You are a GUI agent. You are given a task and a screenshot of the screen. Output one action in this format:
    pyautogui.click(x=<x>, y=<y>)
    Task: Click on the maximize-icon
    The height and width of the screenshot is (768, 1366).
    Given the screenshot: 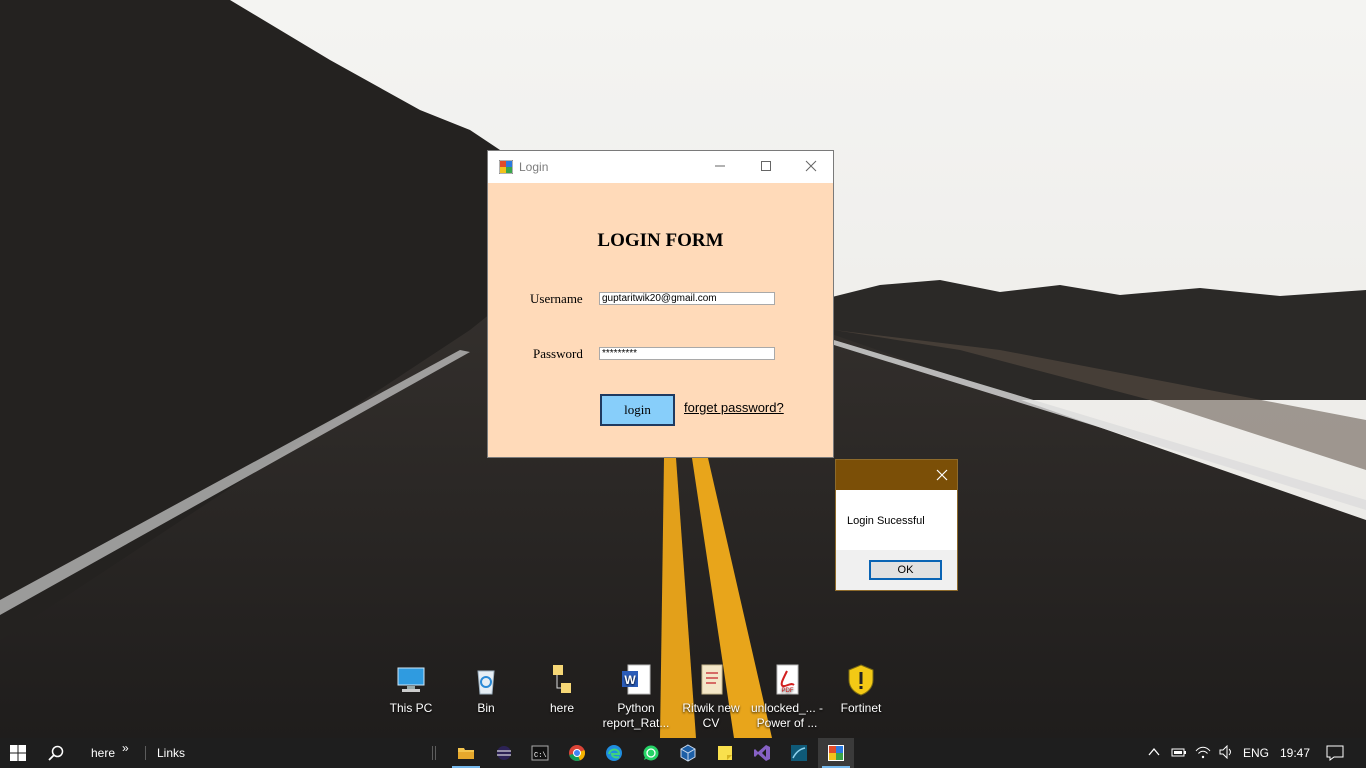 What is the action you would take?
    pyautogui.click(x=766, y=166)
    